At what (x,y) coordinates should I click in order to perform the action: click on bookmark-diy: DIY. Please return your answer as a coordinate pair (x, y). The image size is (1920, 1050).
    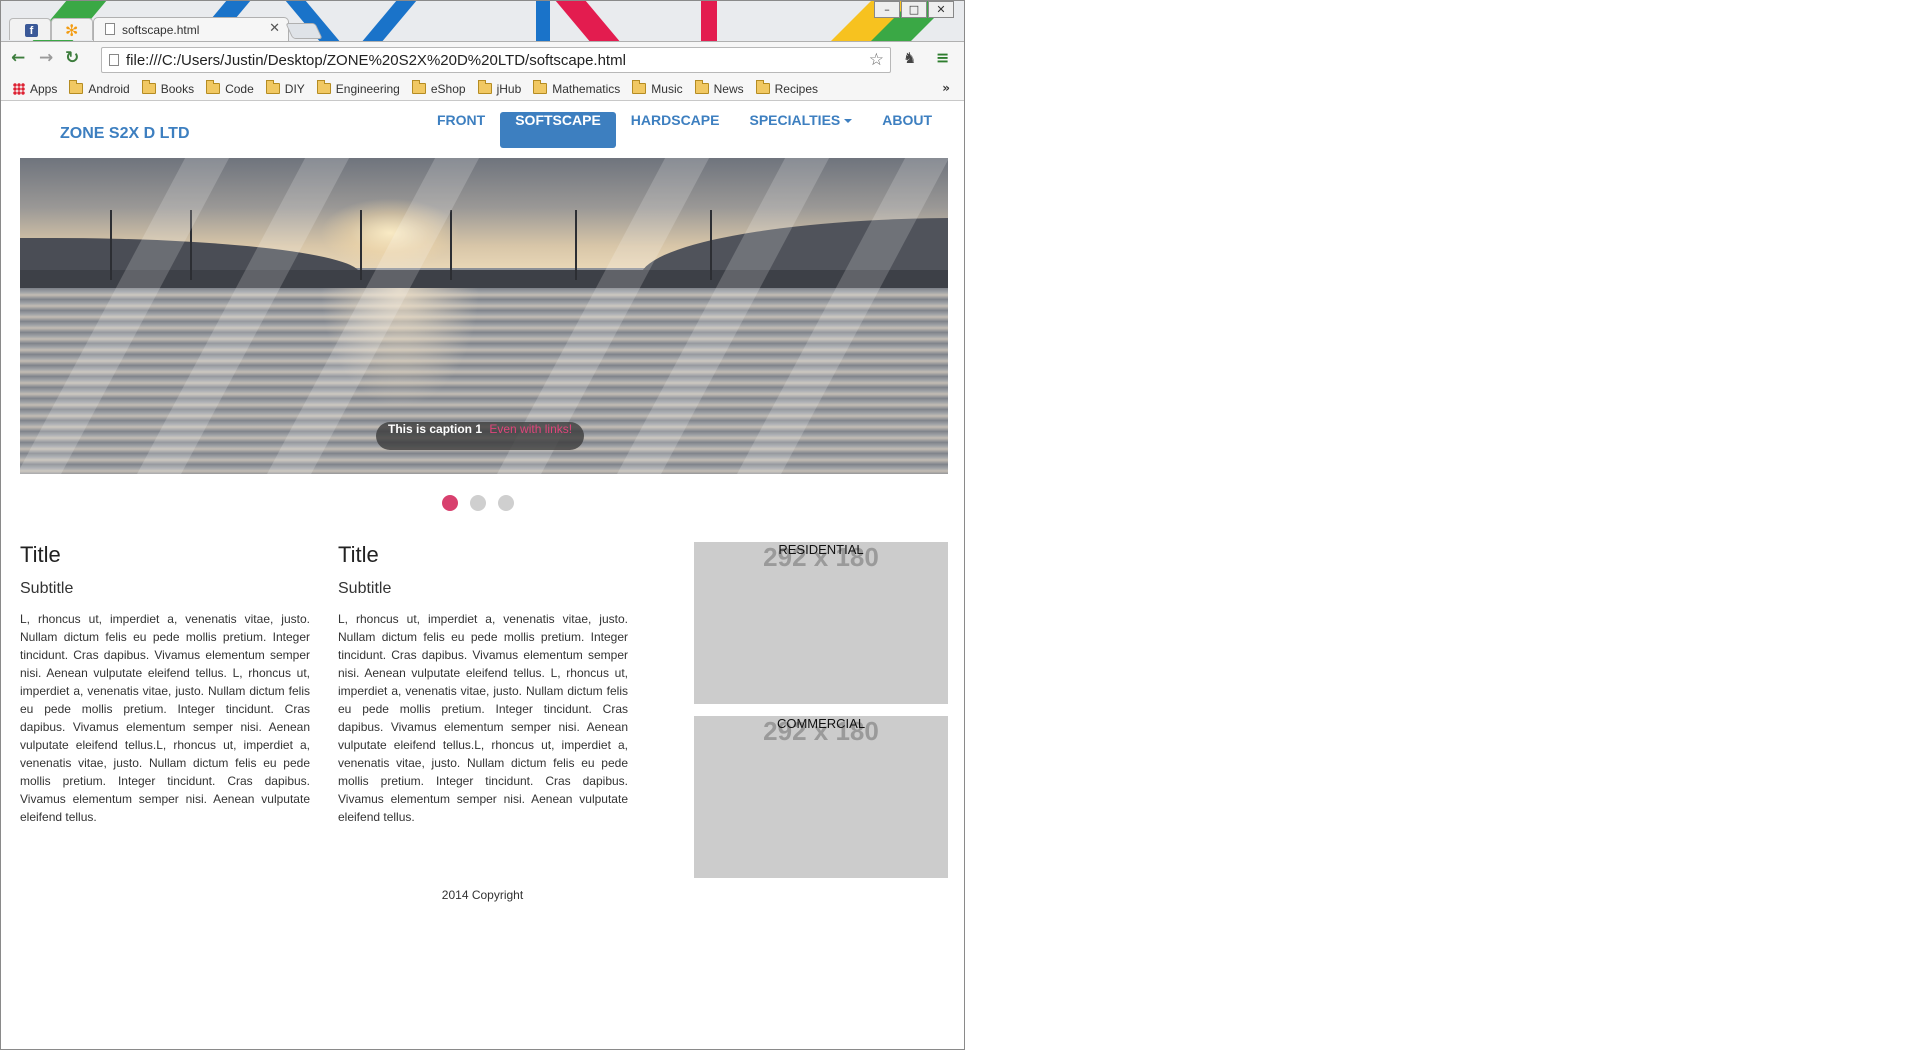
    Looking at the image, I should click on (285, 88).